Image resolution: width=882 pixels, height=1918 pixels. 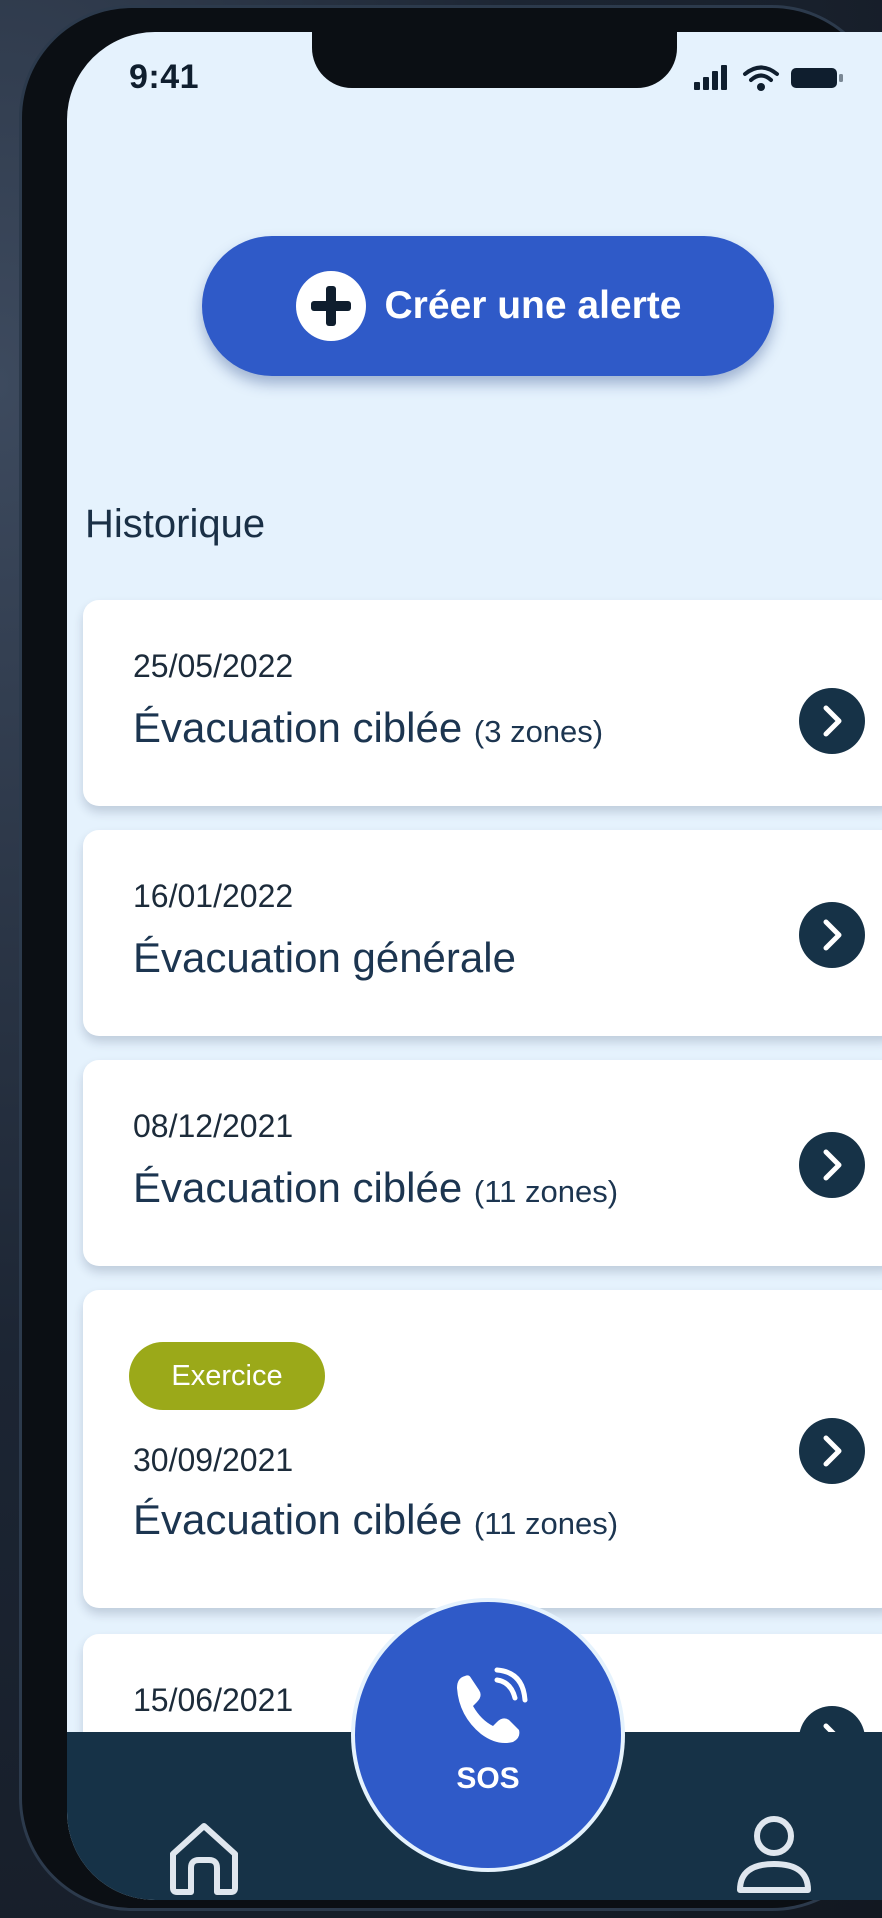 I want to click on exercise-badge: Exercice, so click(x=227, y=1376).